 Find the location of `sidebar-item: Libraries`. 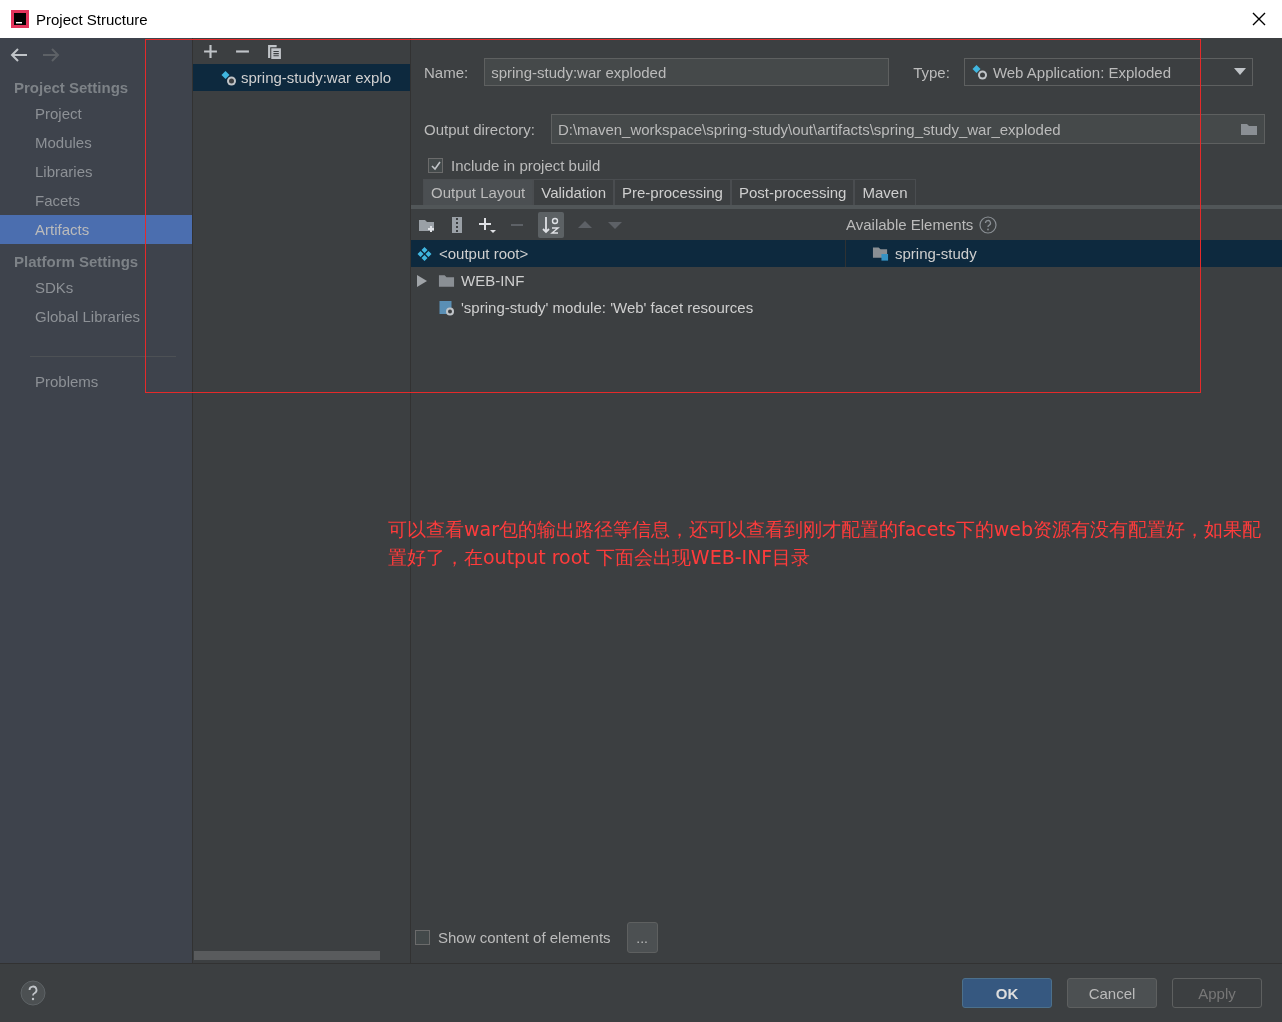

sidebar-item: Libraries is located at coordinates (96, 171).